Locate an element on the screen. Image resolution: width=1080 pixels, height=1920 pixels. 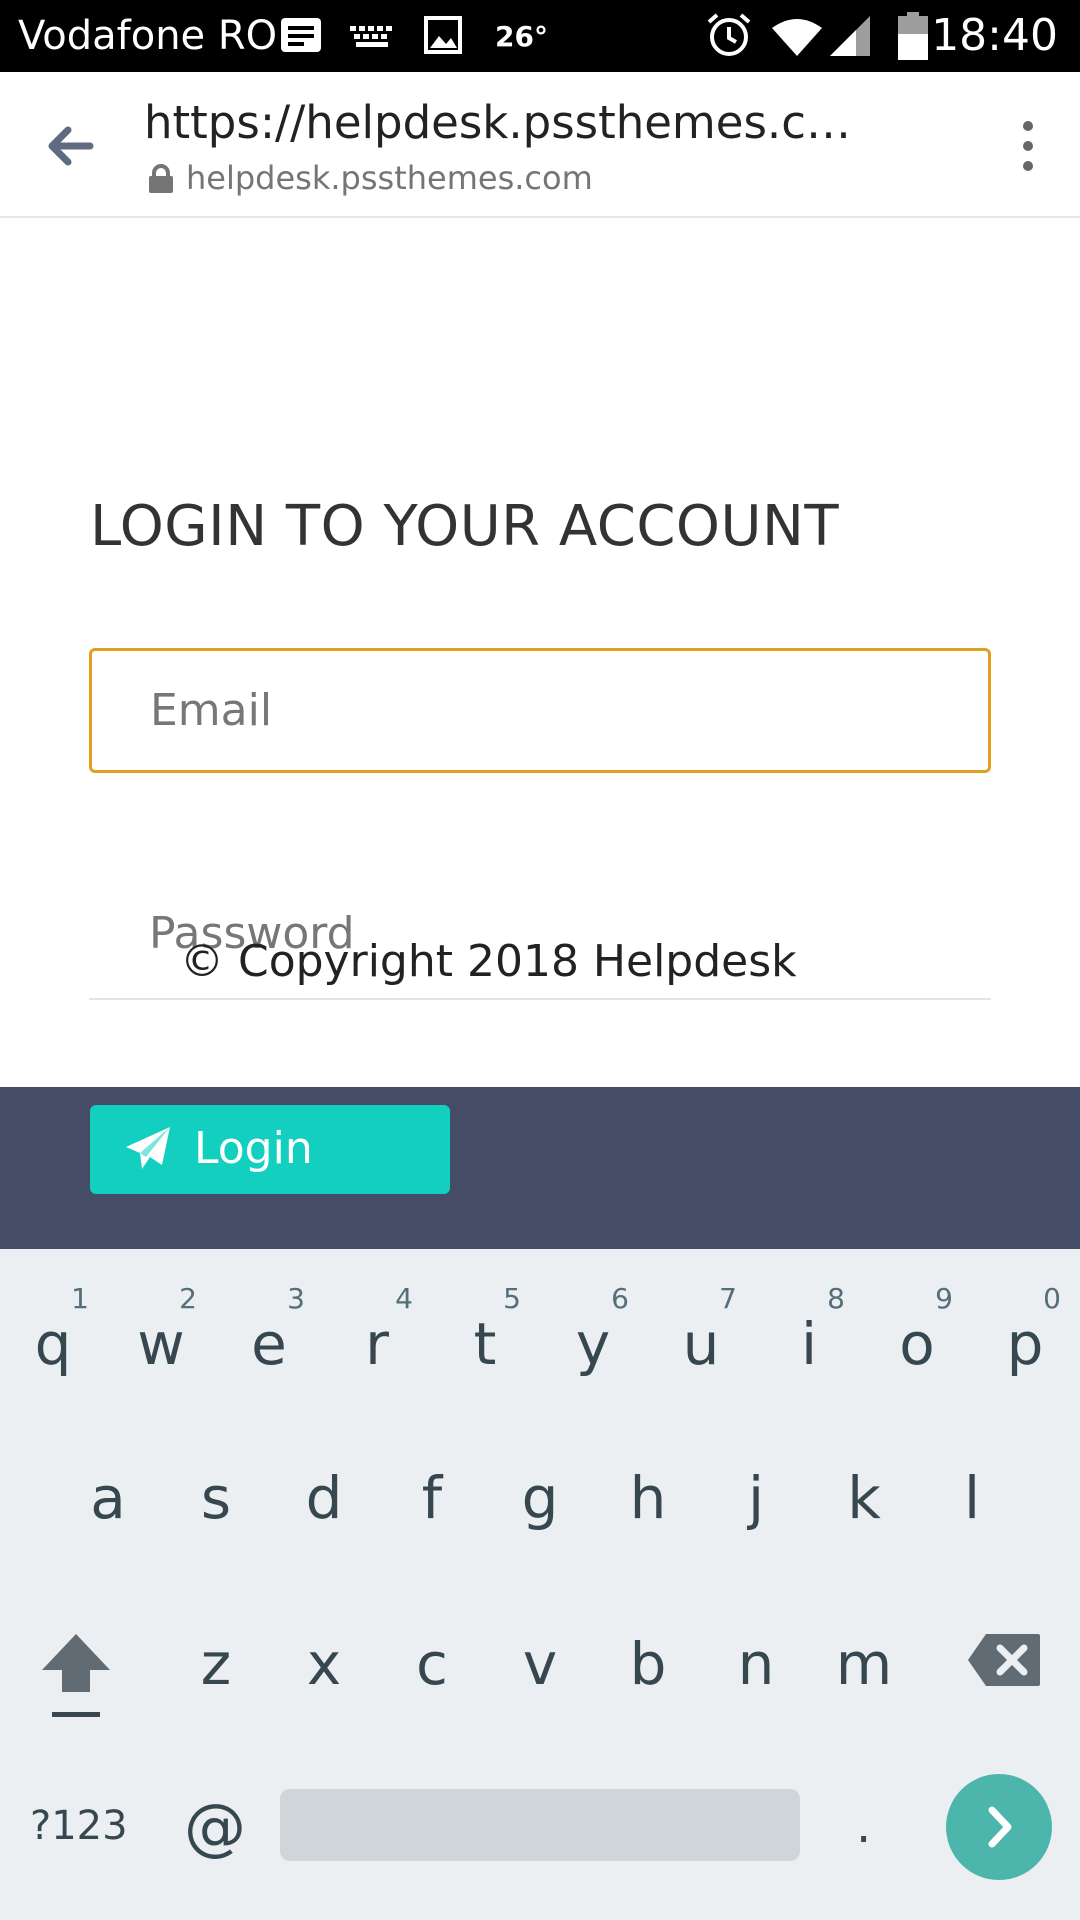
key-a: a is located at coordinates (108, 1541).